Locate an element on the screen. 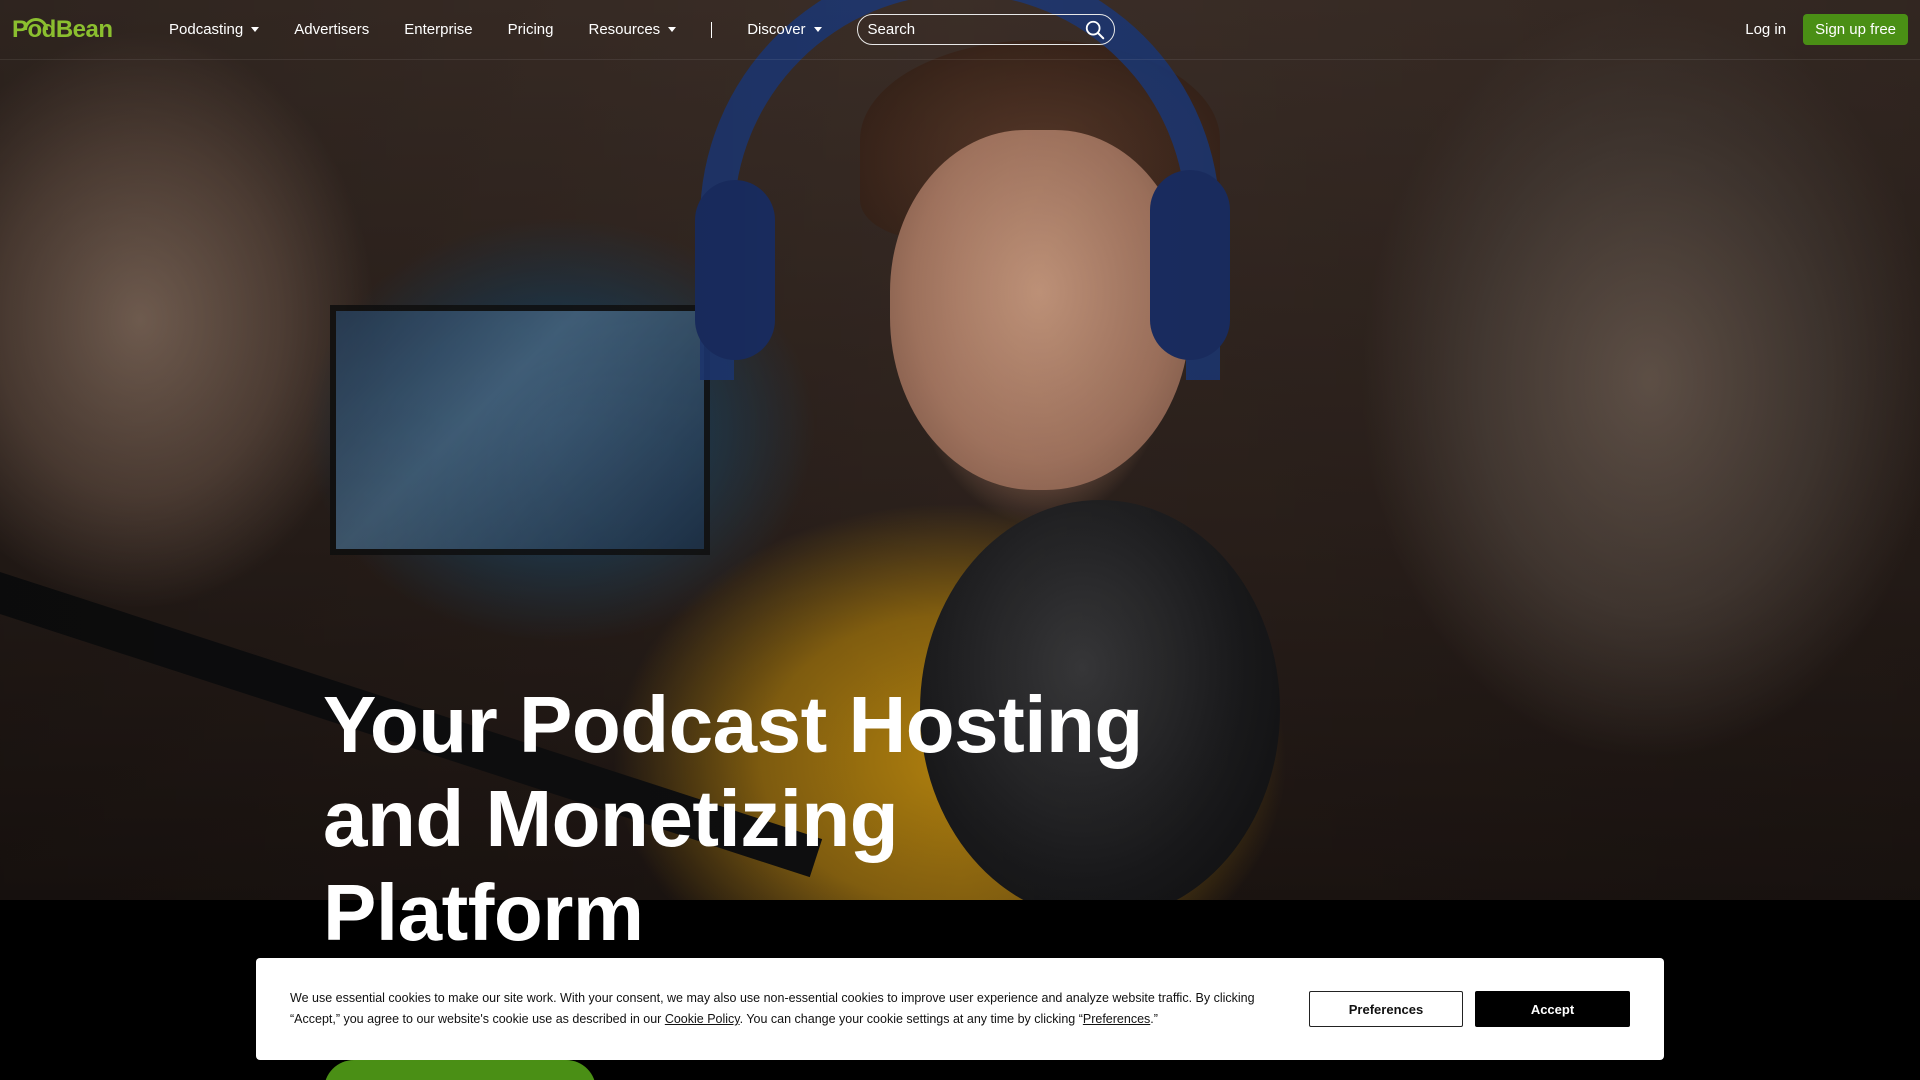 The height and width of the screenshot is (1080, 1920). nav-podcasting-label: Podcasting is located at coordinates (206, 29).